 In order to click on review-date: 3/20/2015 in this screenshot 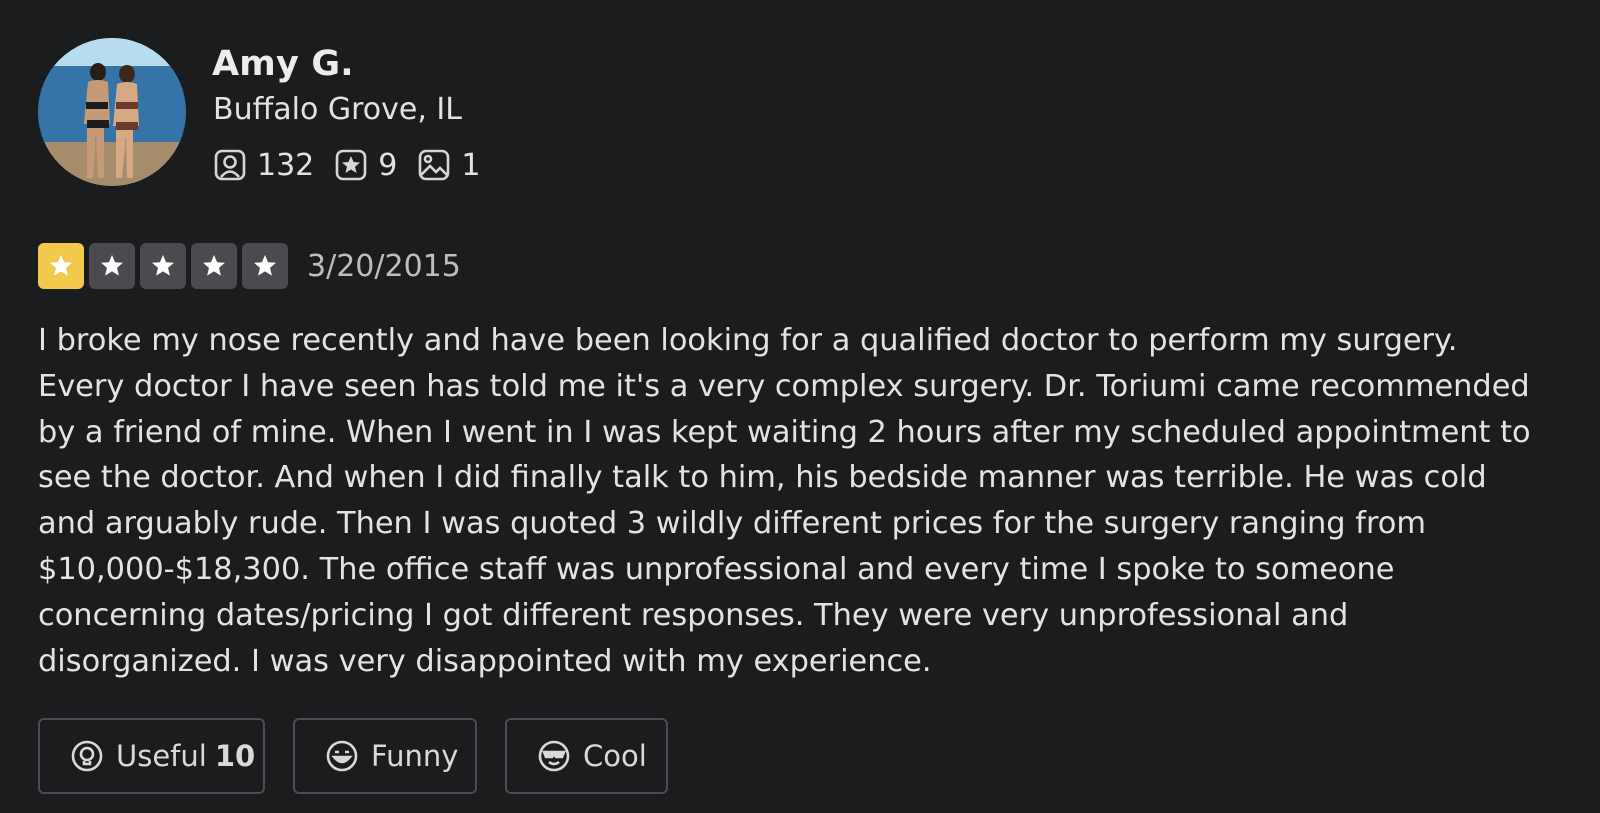, I will do `click(384, 266)`.